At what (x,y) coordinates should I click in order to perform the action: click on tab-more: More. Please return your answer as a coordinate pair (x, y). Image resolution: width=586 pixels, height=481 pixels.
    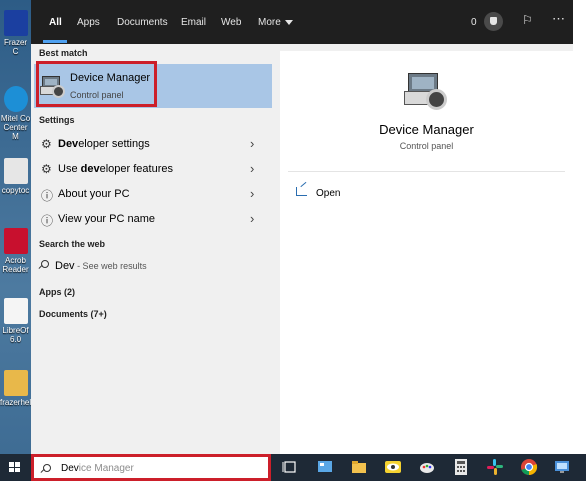
    Looking at the image, I should click on (275, 22).